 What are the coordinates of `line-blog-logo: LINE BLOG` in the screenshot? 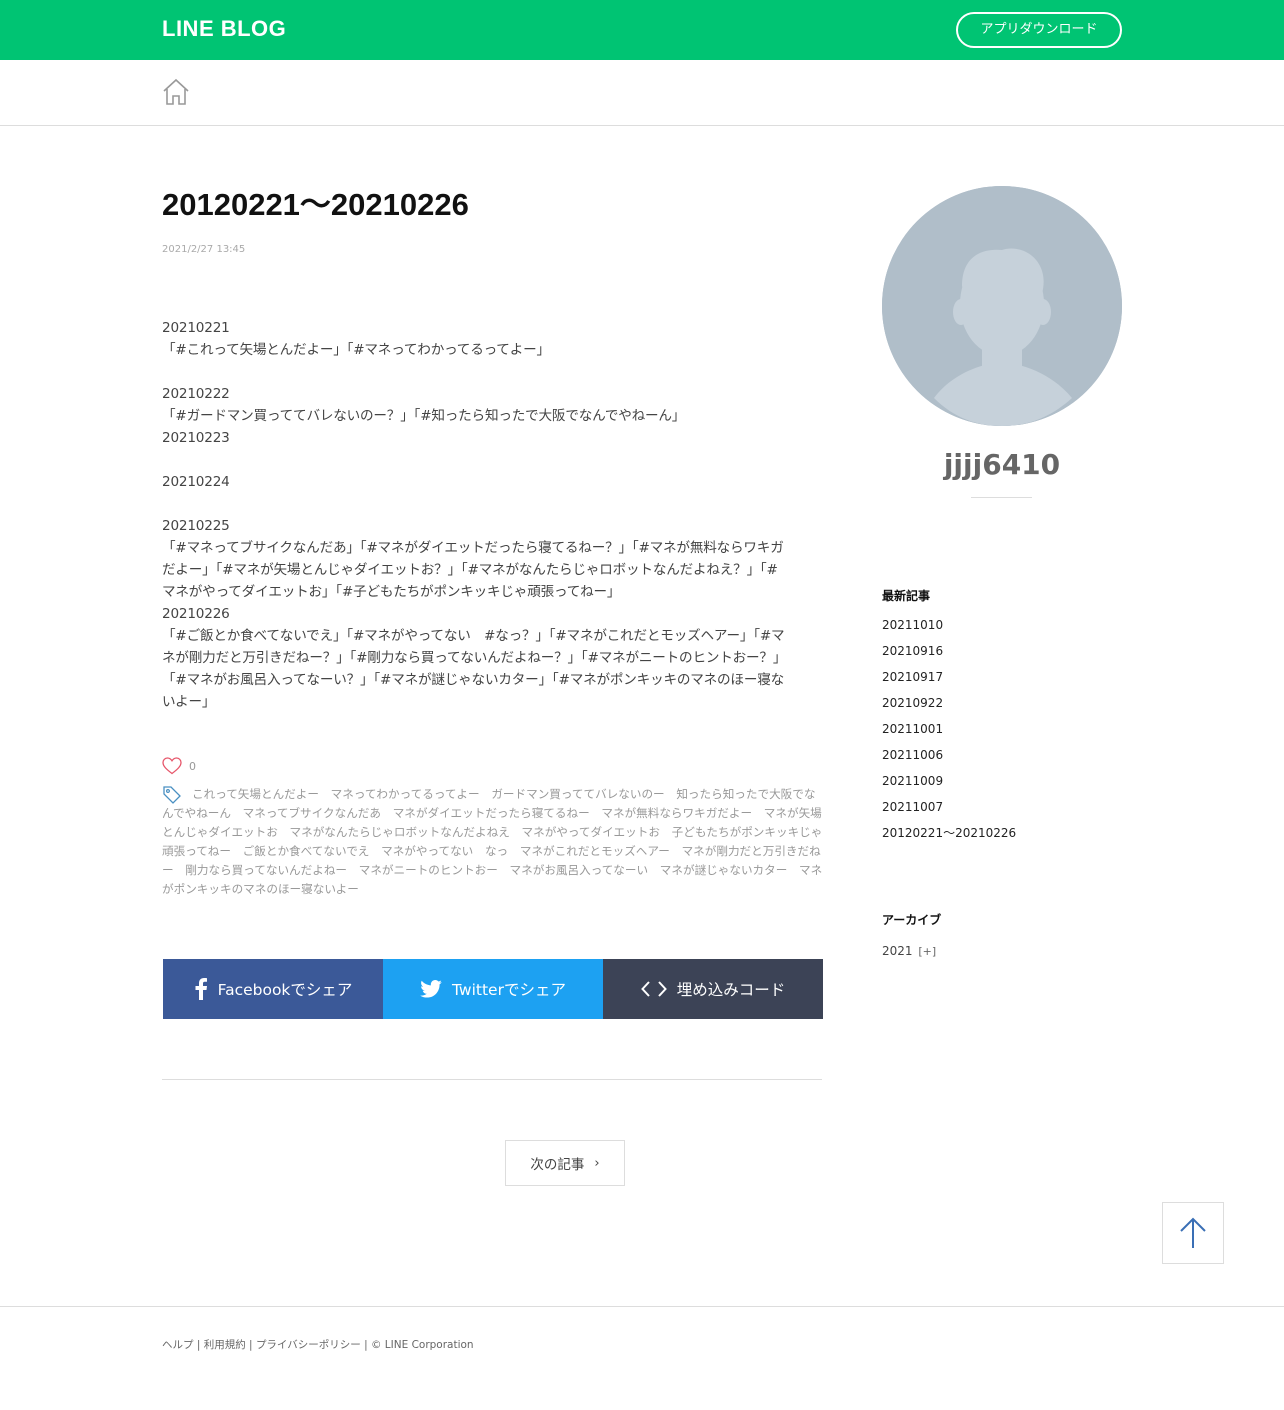 It's located at (224, 29).